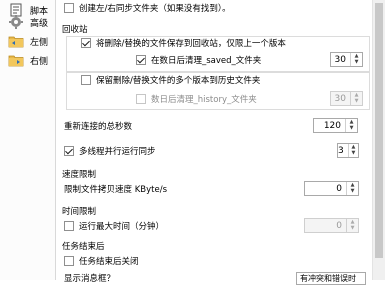 The height and width of the screenshot is (285, 385). I want to click on clean-history-option: 数日后清理_history_文件夹, so click(196, 99).